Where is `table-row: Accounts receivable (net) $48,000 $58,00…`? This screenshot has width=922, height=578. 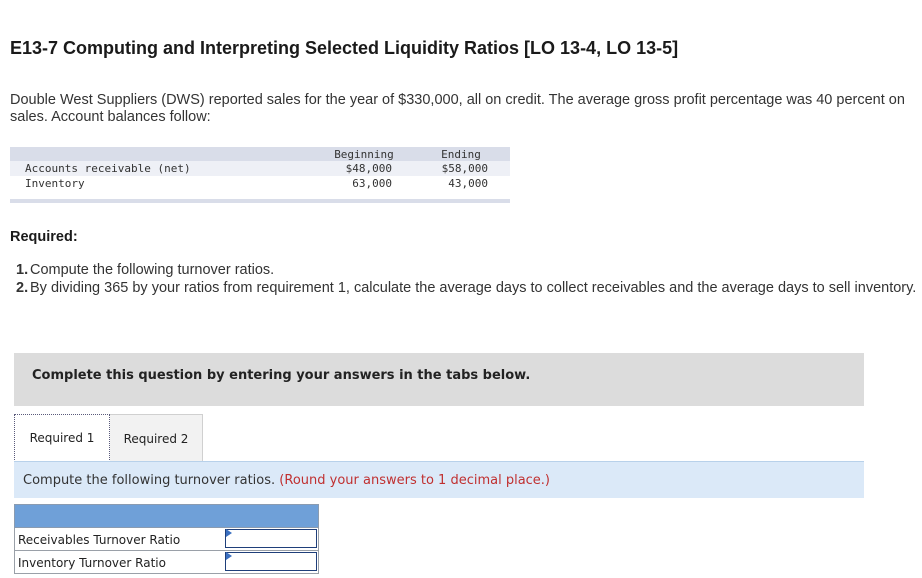
table-row: Accounts receivable (net) $48,000 $58,00… is located at coordinates (260, 168).